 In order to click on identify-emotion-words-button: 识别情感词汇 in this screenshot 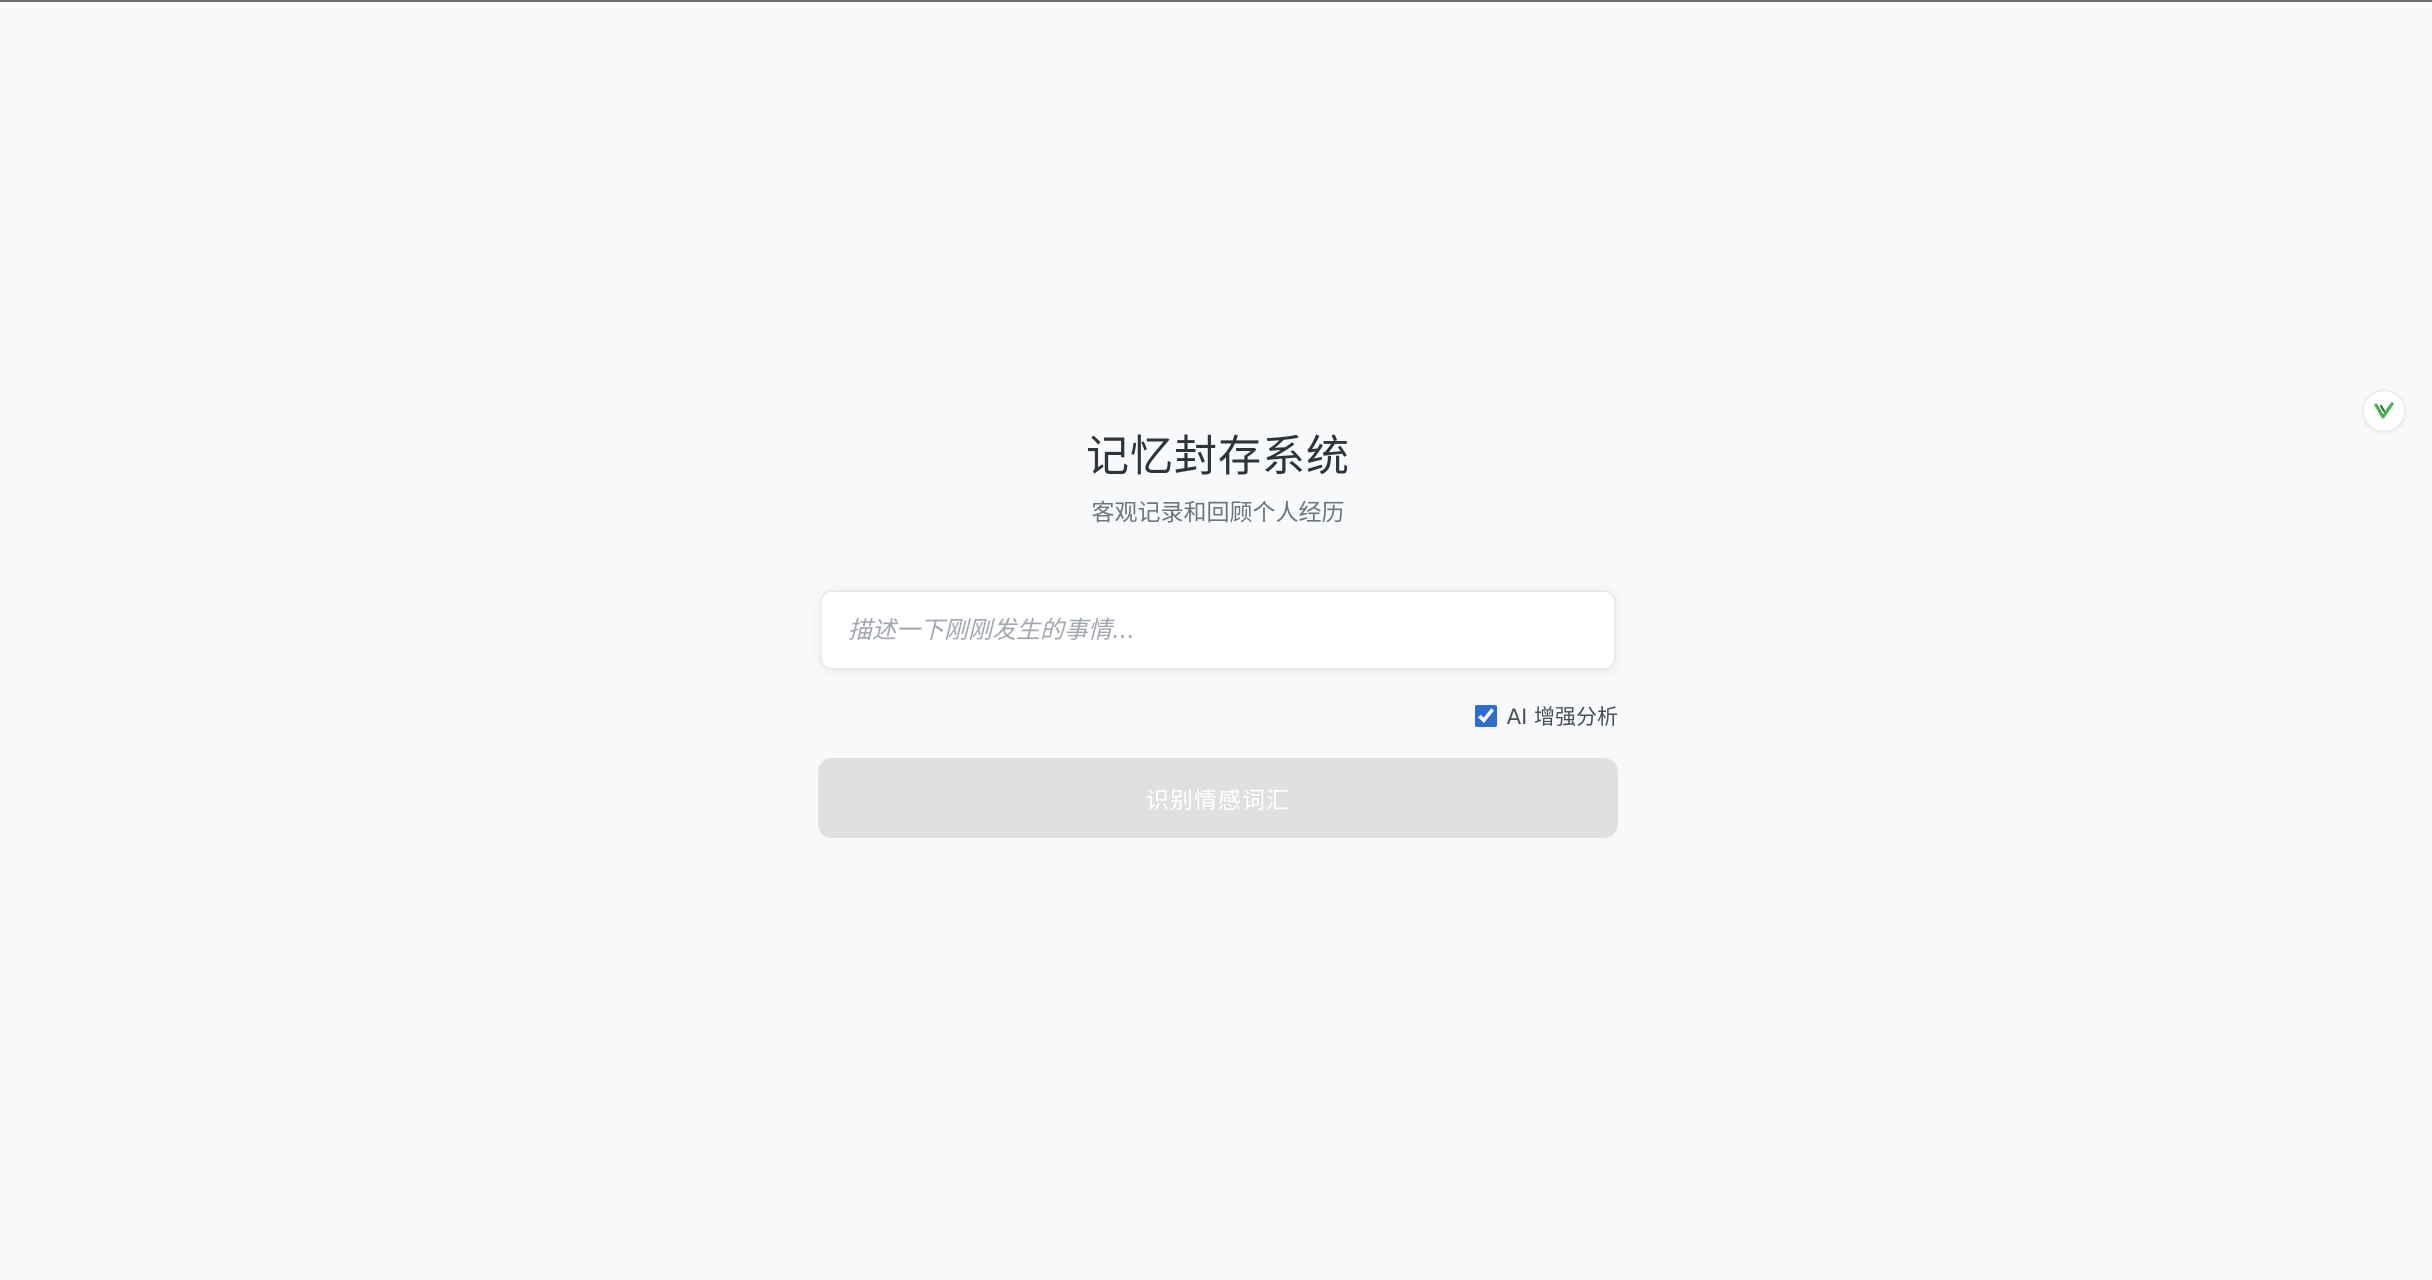, I will do `click(1218, 798)`.